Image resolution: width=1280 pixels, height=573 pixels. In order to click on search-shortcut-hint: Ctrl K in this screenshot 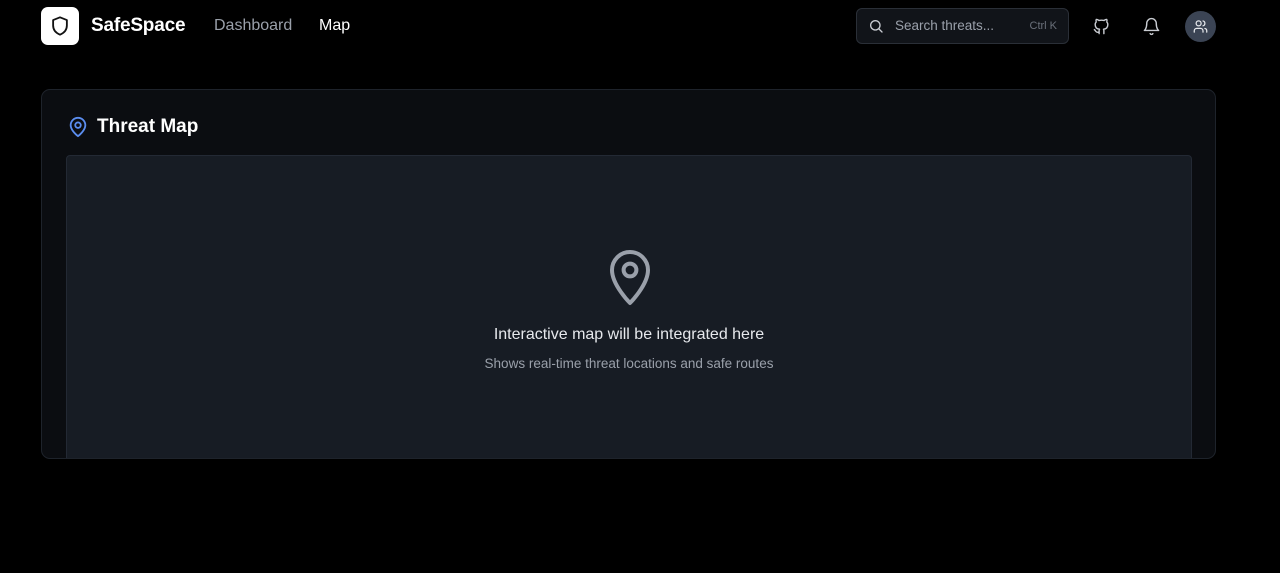, I will do `click(1043, 26)`.